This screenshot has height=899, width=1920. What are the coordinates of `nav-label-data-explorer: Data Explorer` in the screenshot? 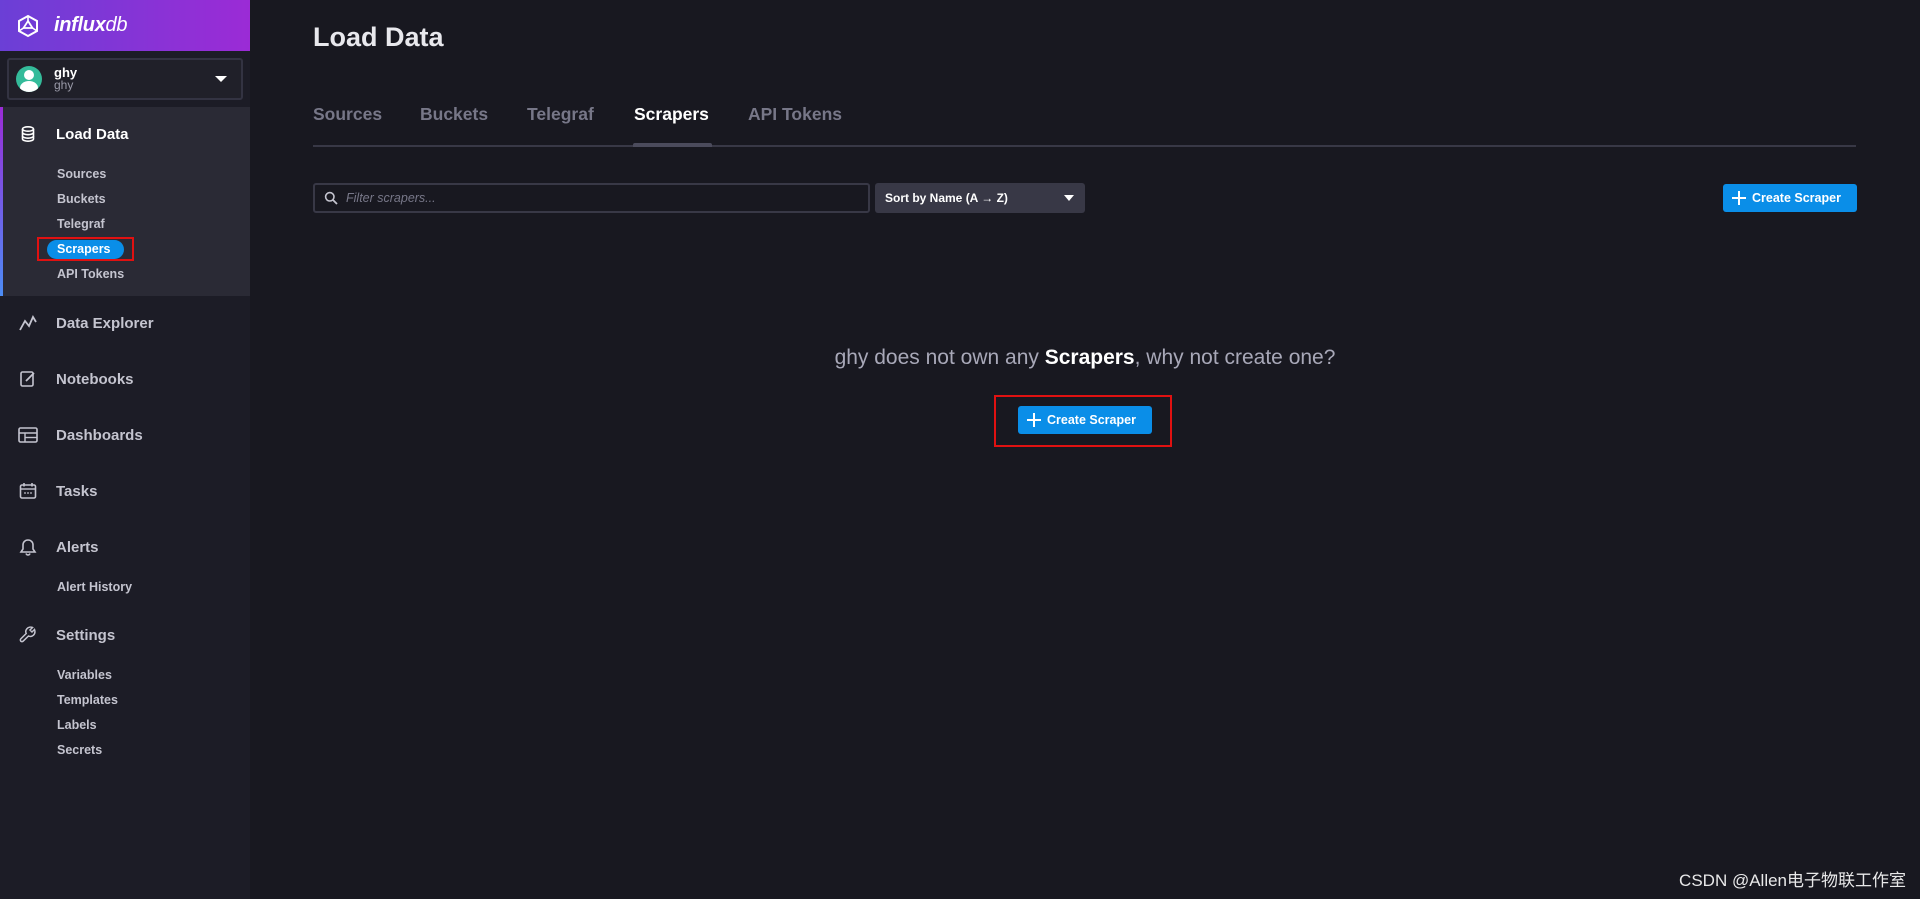 It's located at (105, 323).